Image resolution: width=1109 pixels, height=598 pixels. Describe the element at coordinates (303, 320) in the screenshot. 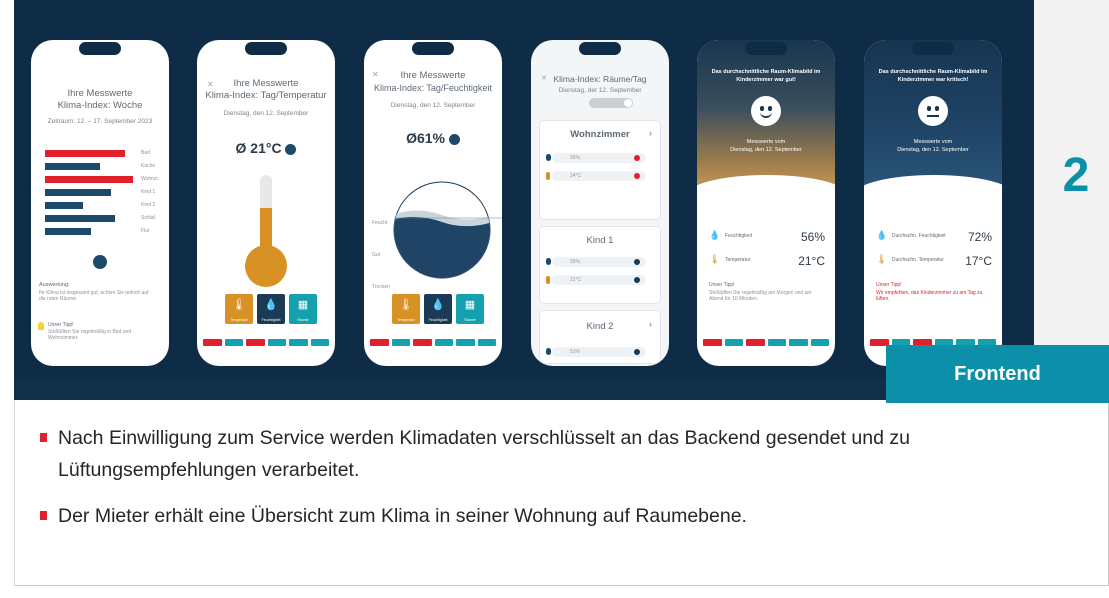

I see `tab-label: Räume` at that location.